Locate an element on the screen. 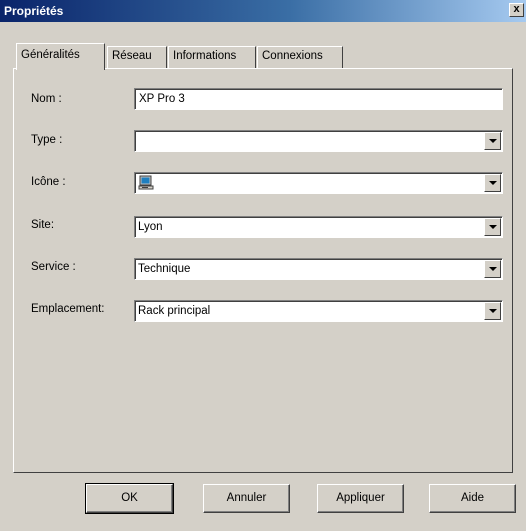 The height and width of the screenshot is (531, 526). tab-informations: Informations is located at coordinates (212, 57).